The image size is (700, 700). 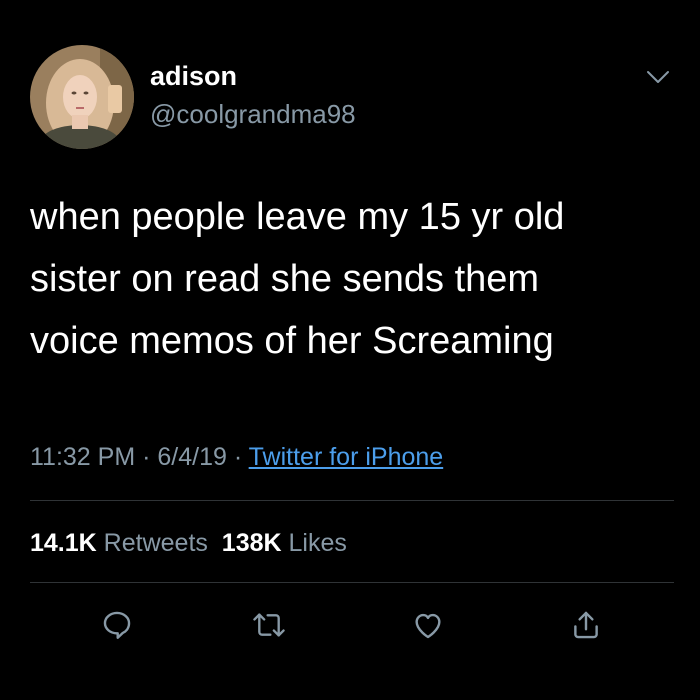 What do you see at coordinates (297, 217) in the screenshot?
I see `tweet-text-line: when people leave my 15 yr old` at bounding box center [297, 217].